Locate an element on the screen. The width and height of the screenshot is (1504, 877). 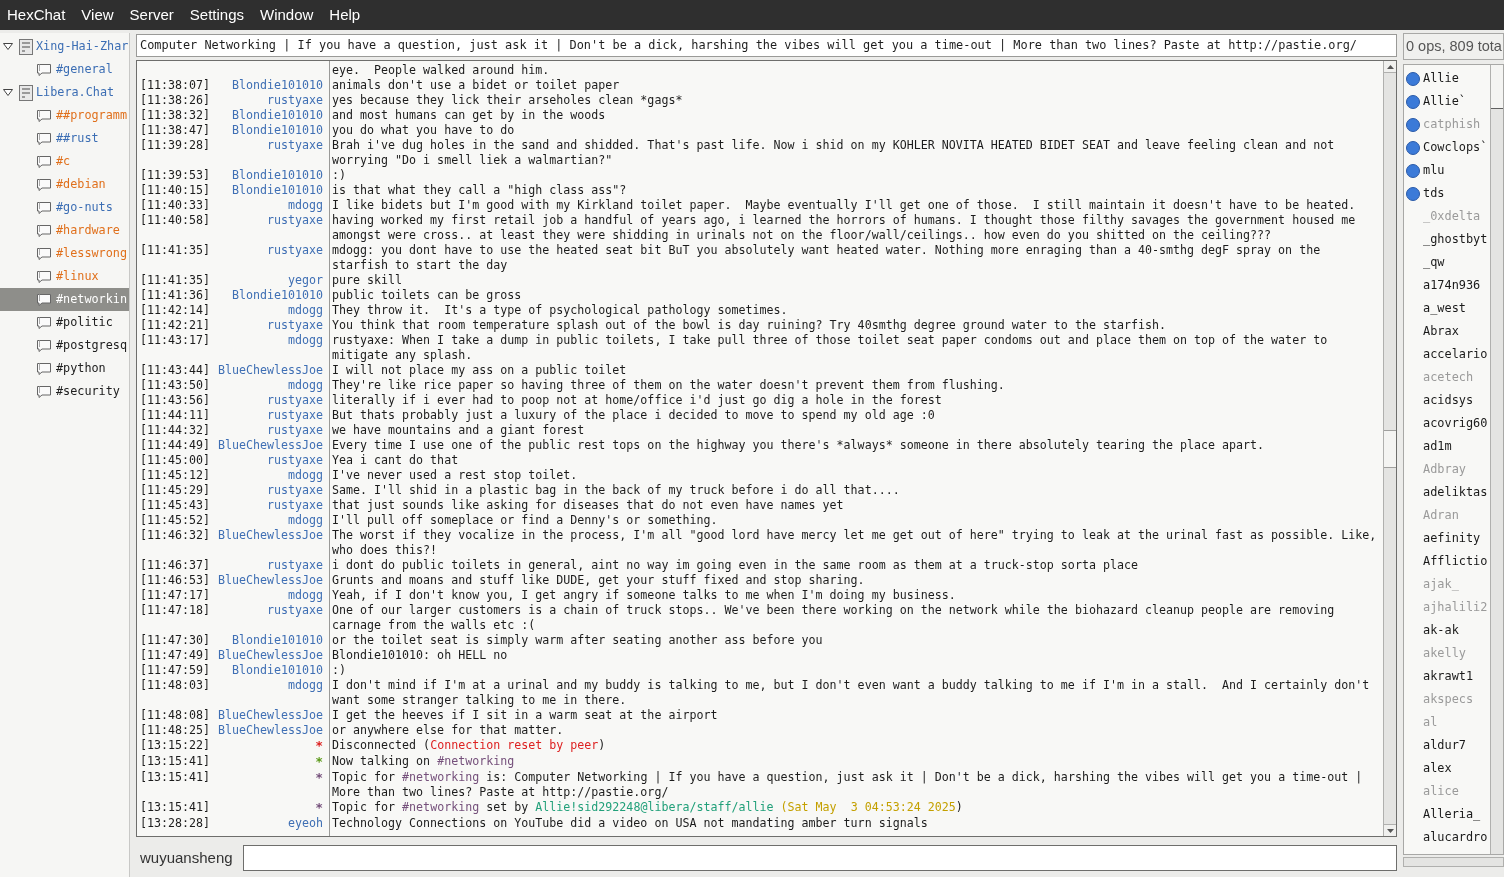
channel-item: #go-nuts is located at coordinates (64, 207).